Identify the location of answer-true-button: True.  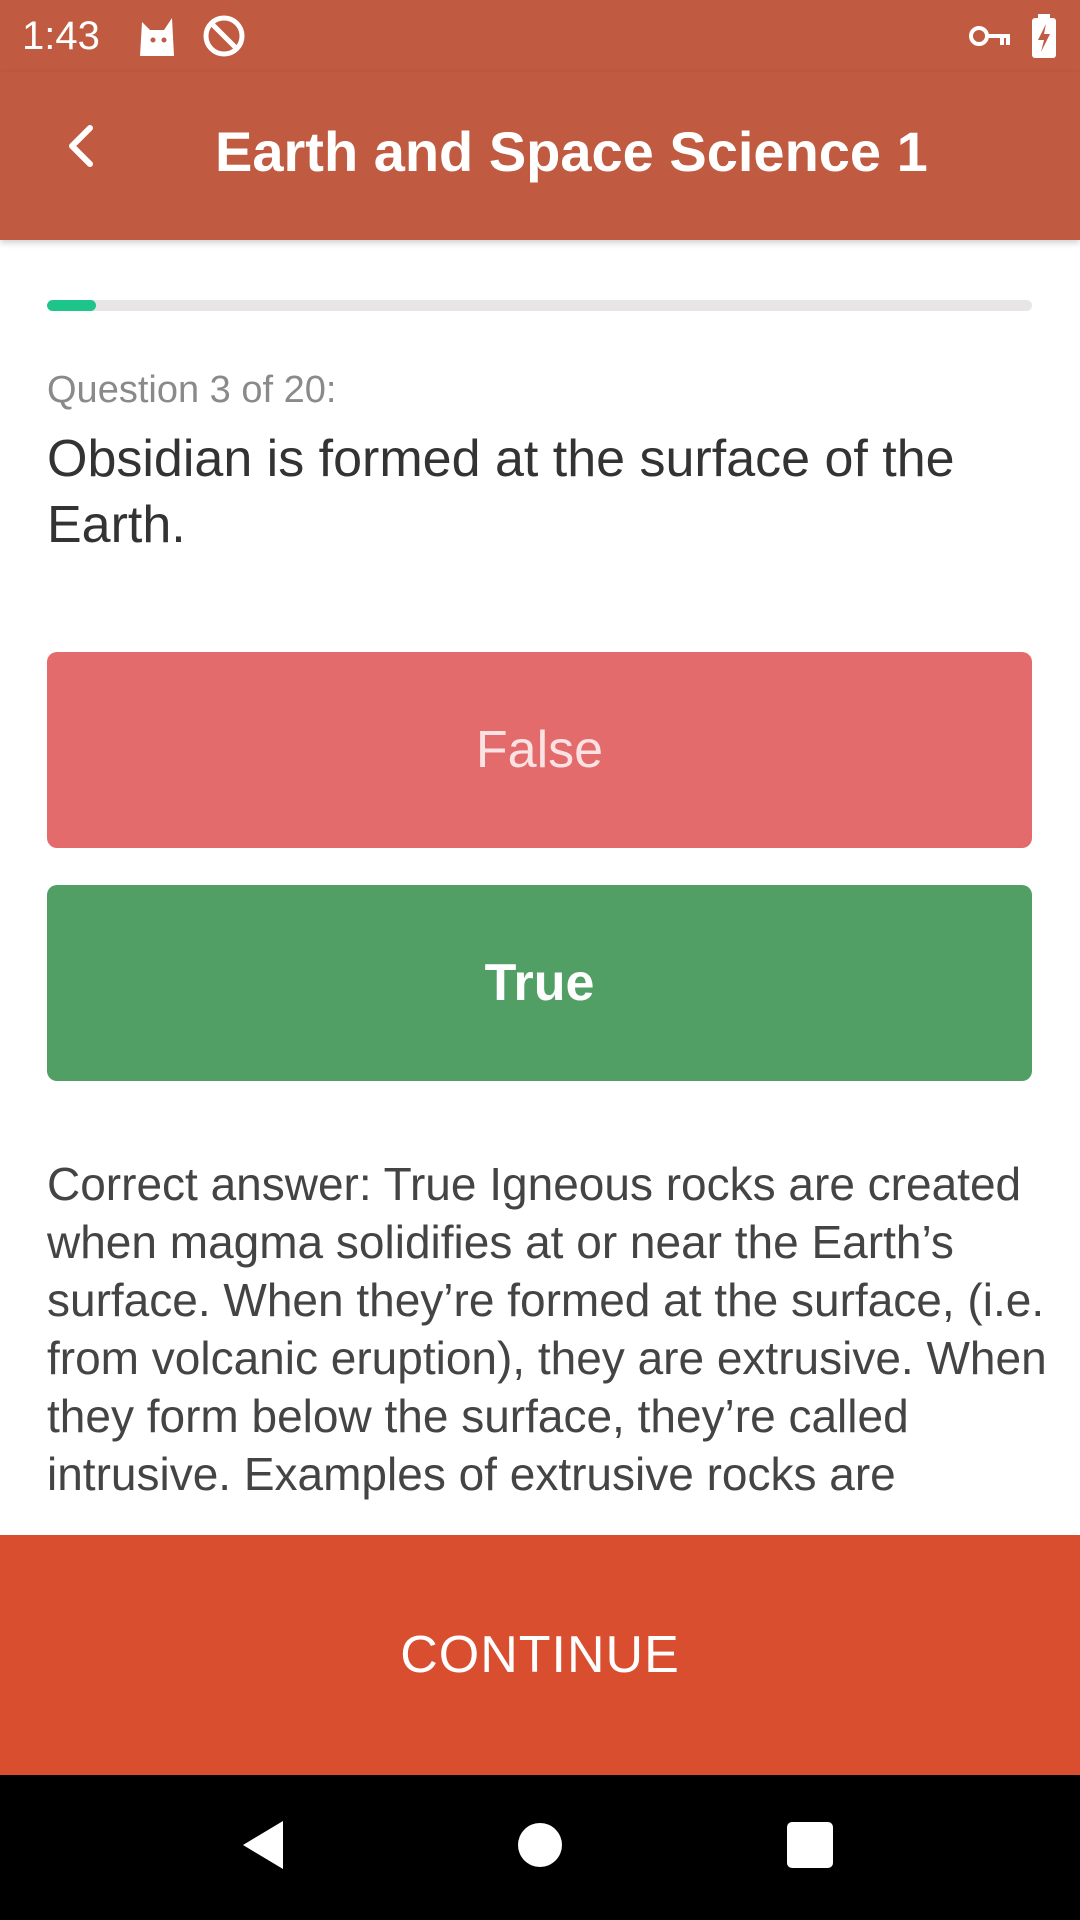
(539, 983).